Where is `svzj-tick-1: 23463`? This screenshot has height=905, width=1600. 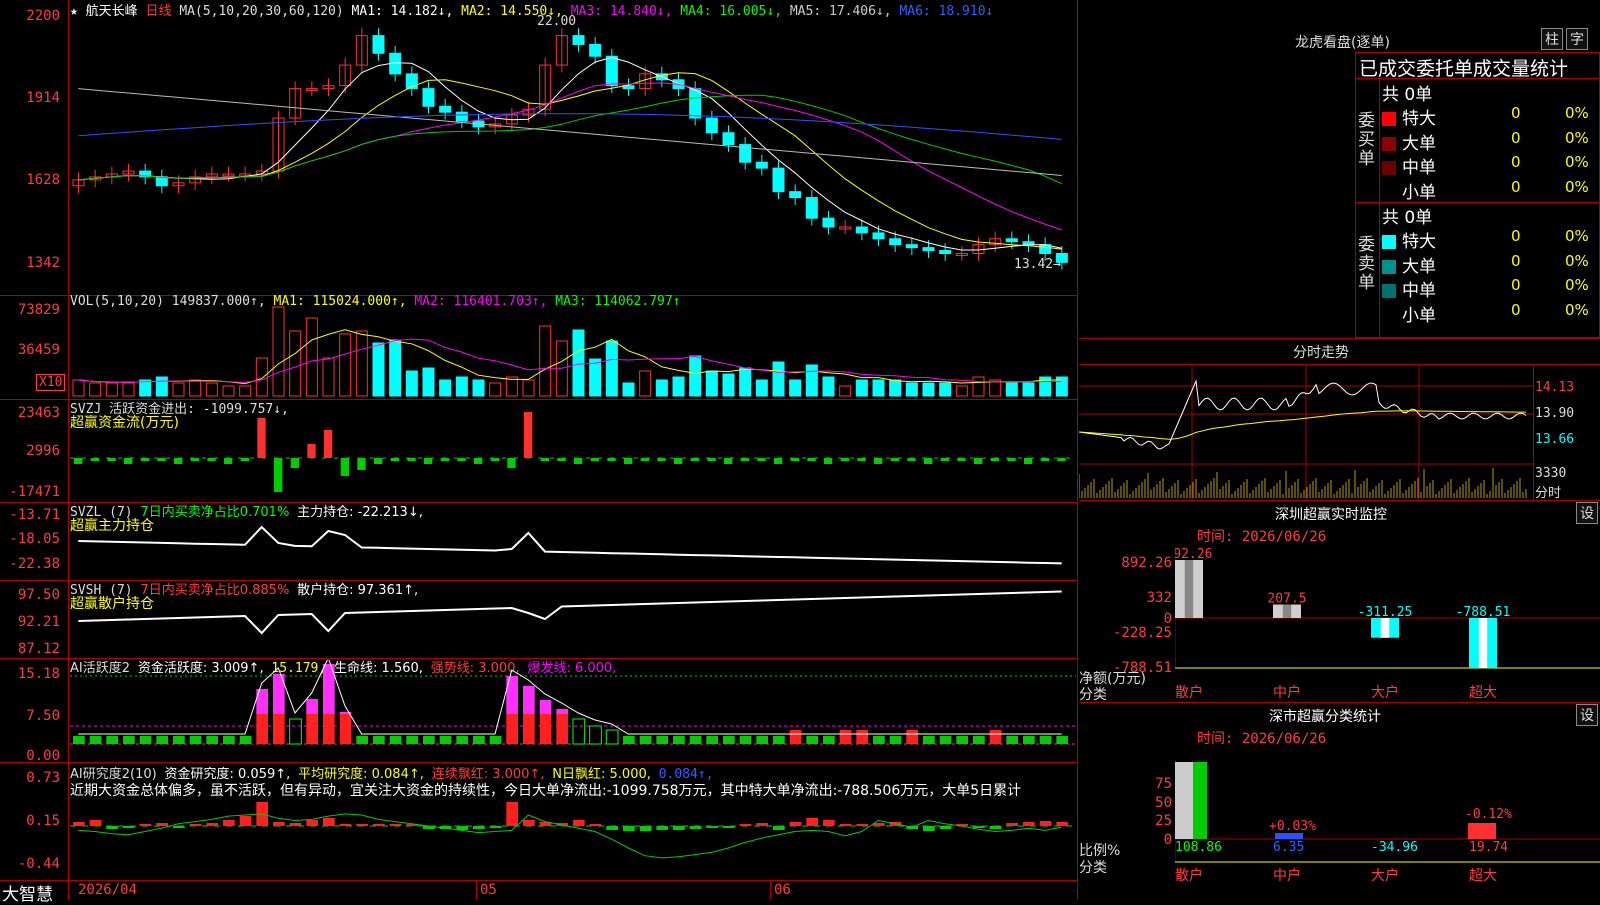 svzj-tick-1: 23463 is located at coordinates (38, 413).